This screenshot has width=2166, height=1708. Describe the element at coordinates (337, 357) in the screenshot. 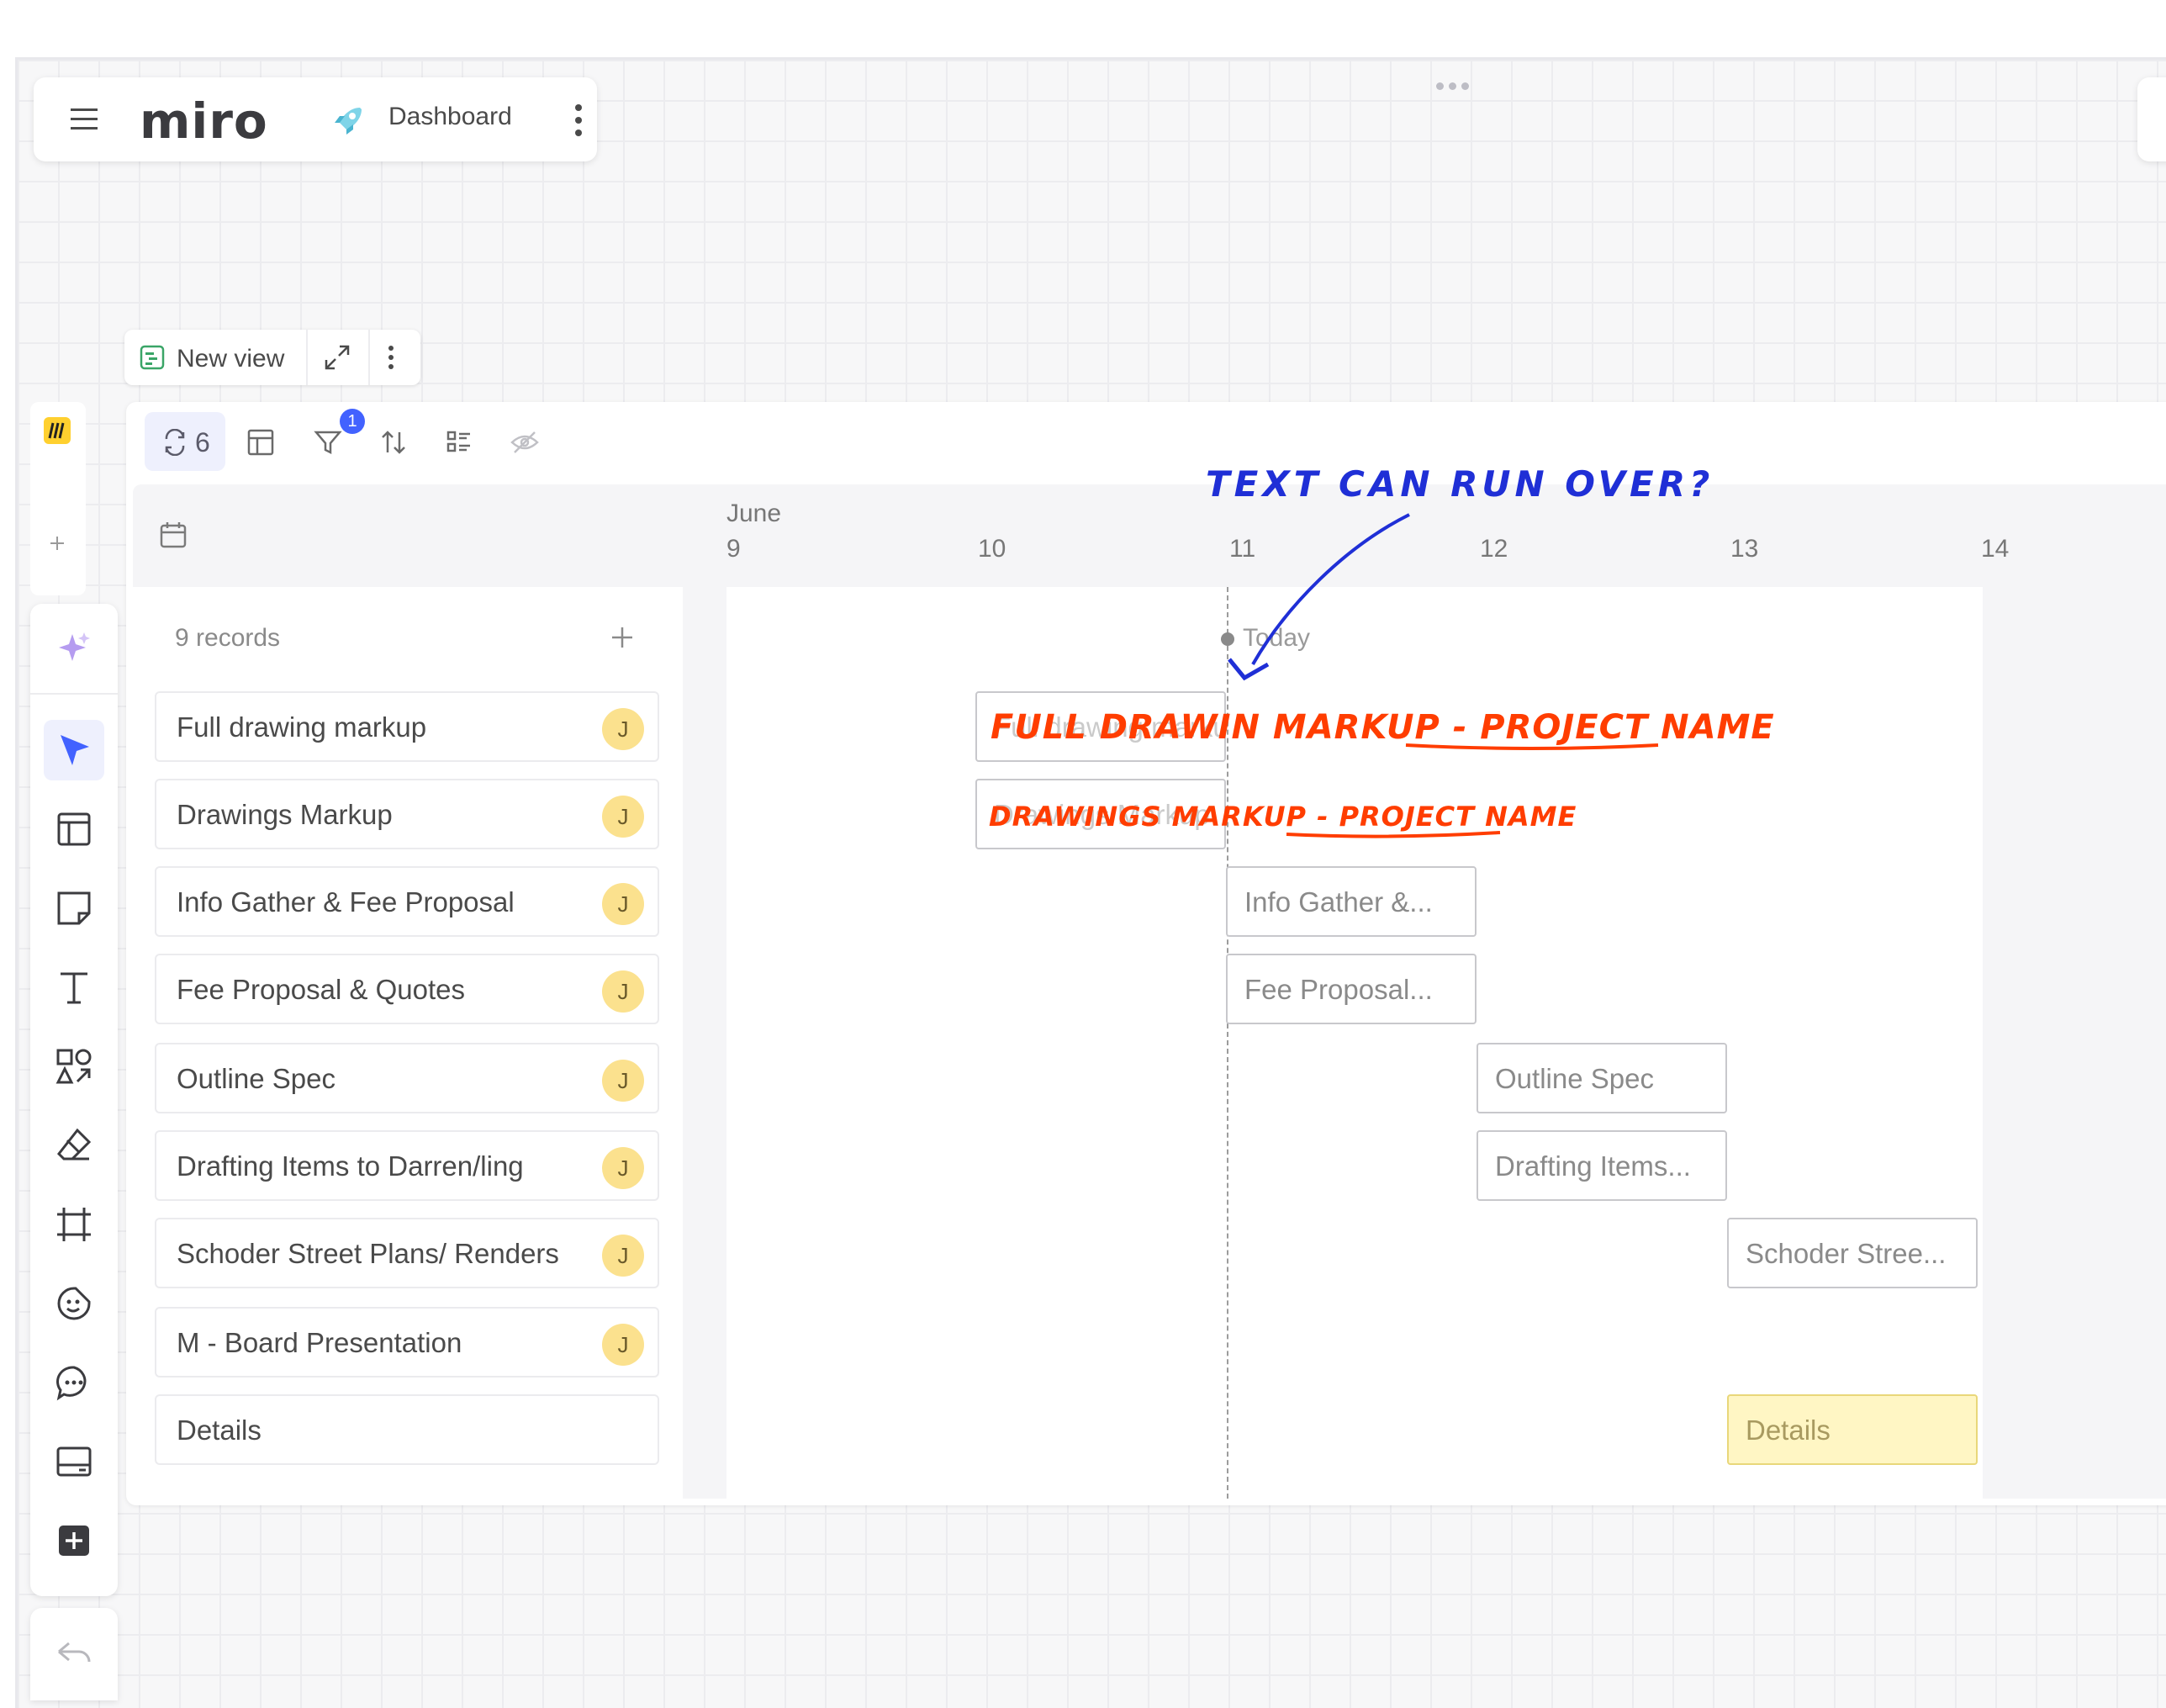

I see `expand-icon` at that location.